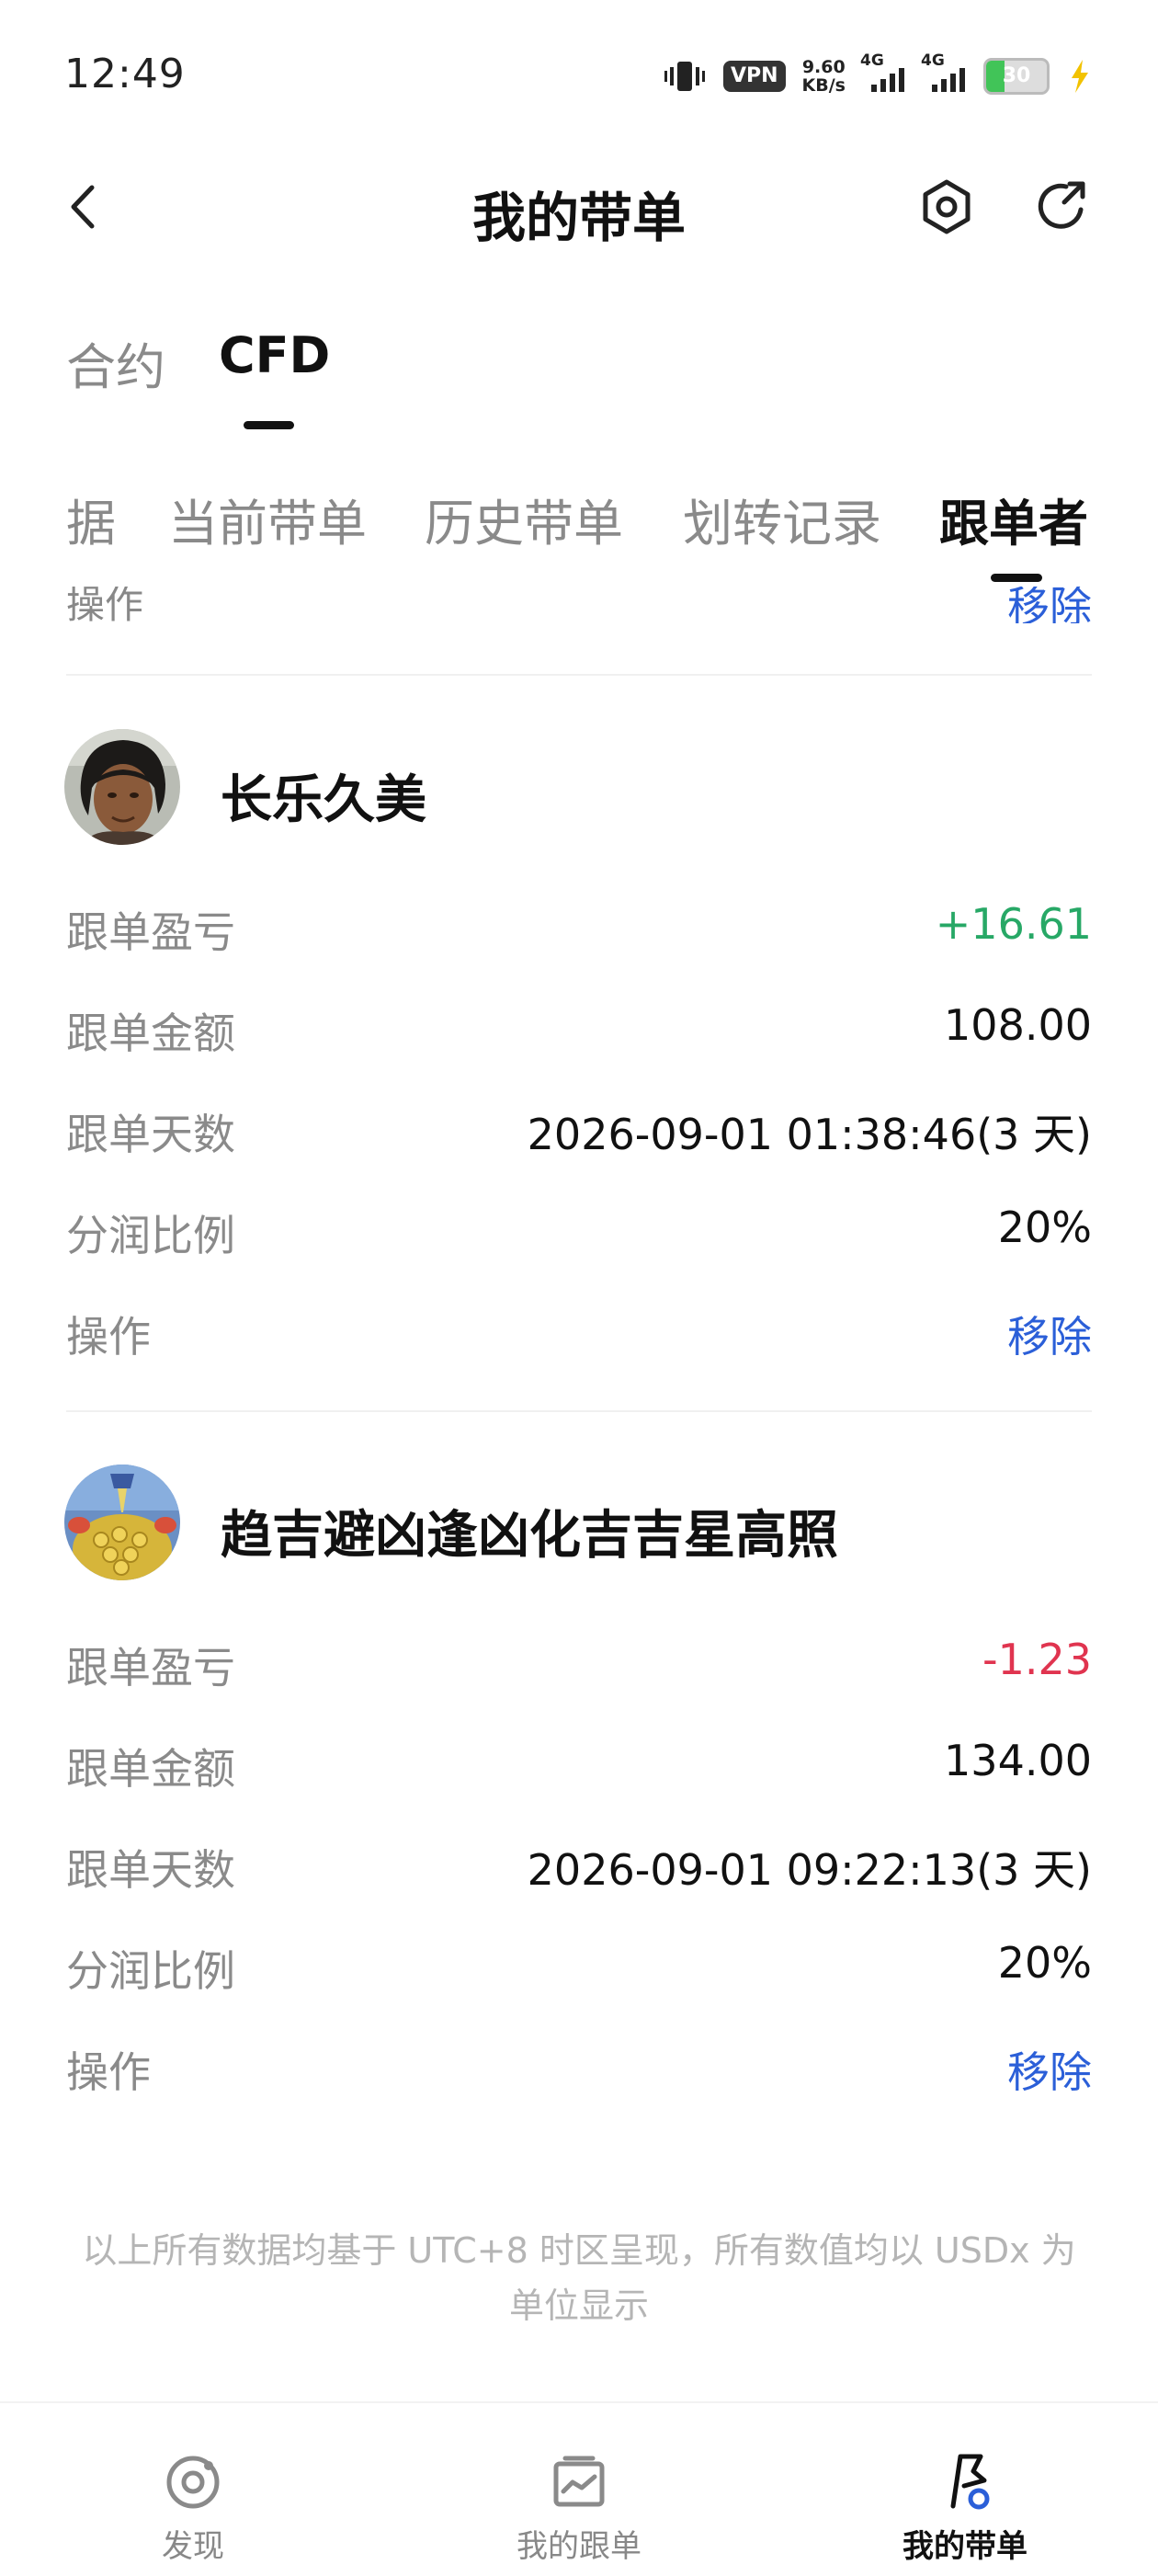  Describe the element at coordinates (944, 71) in the screenshot. I see `signal-icon-2: 4G` at that location.